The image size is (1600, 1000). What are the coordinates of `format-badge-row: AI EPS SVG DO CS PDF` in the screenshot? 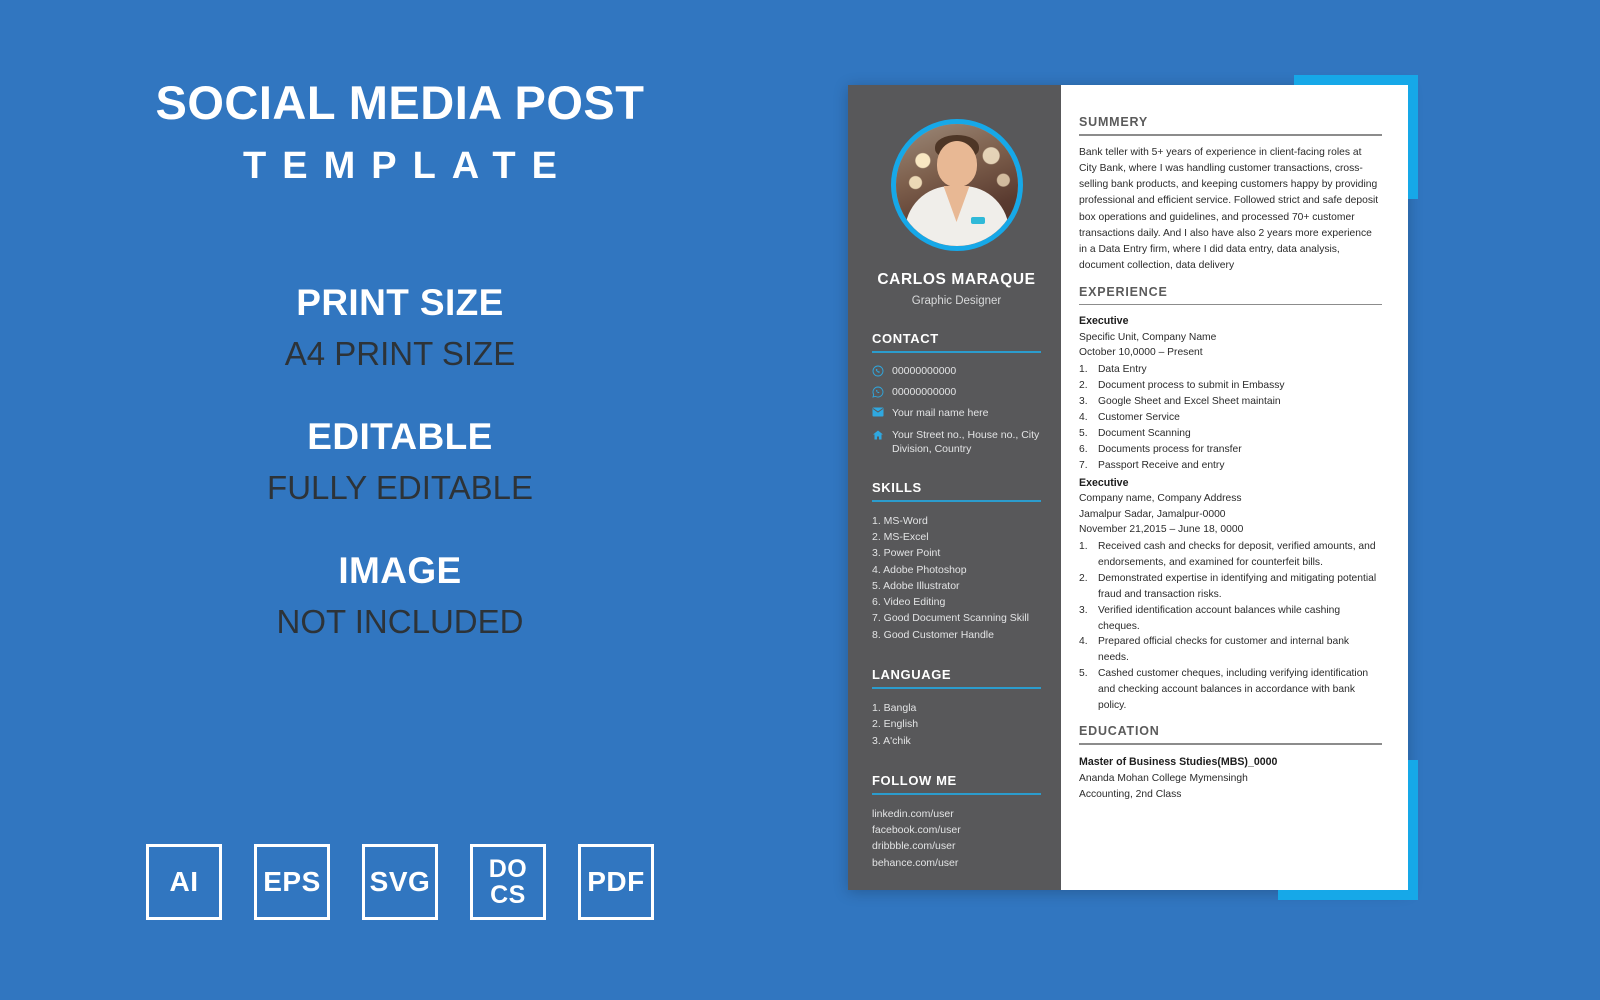 It's located at (400, 882).